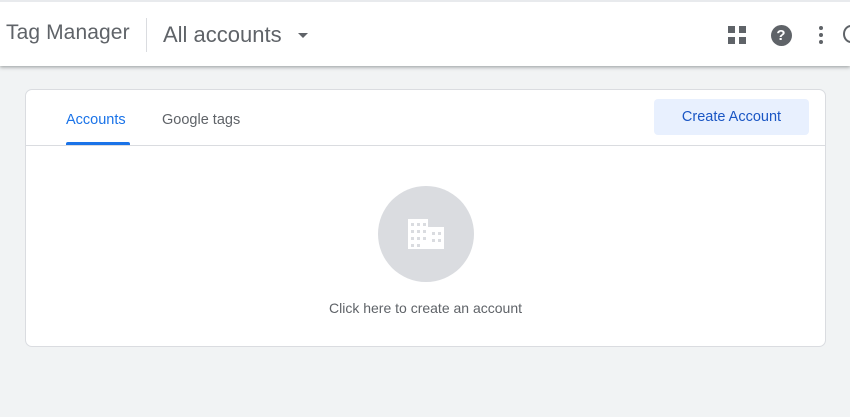  What do you see at coordinates (146, 35) in the screenshot?
I see `header-divider` at bounding box center [146, 35].